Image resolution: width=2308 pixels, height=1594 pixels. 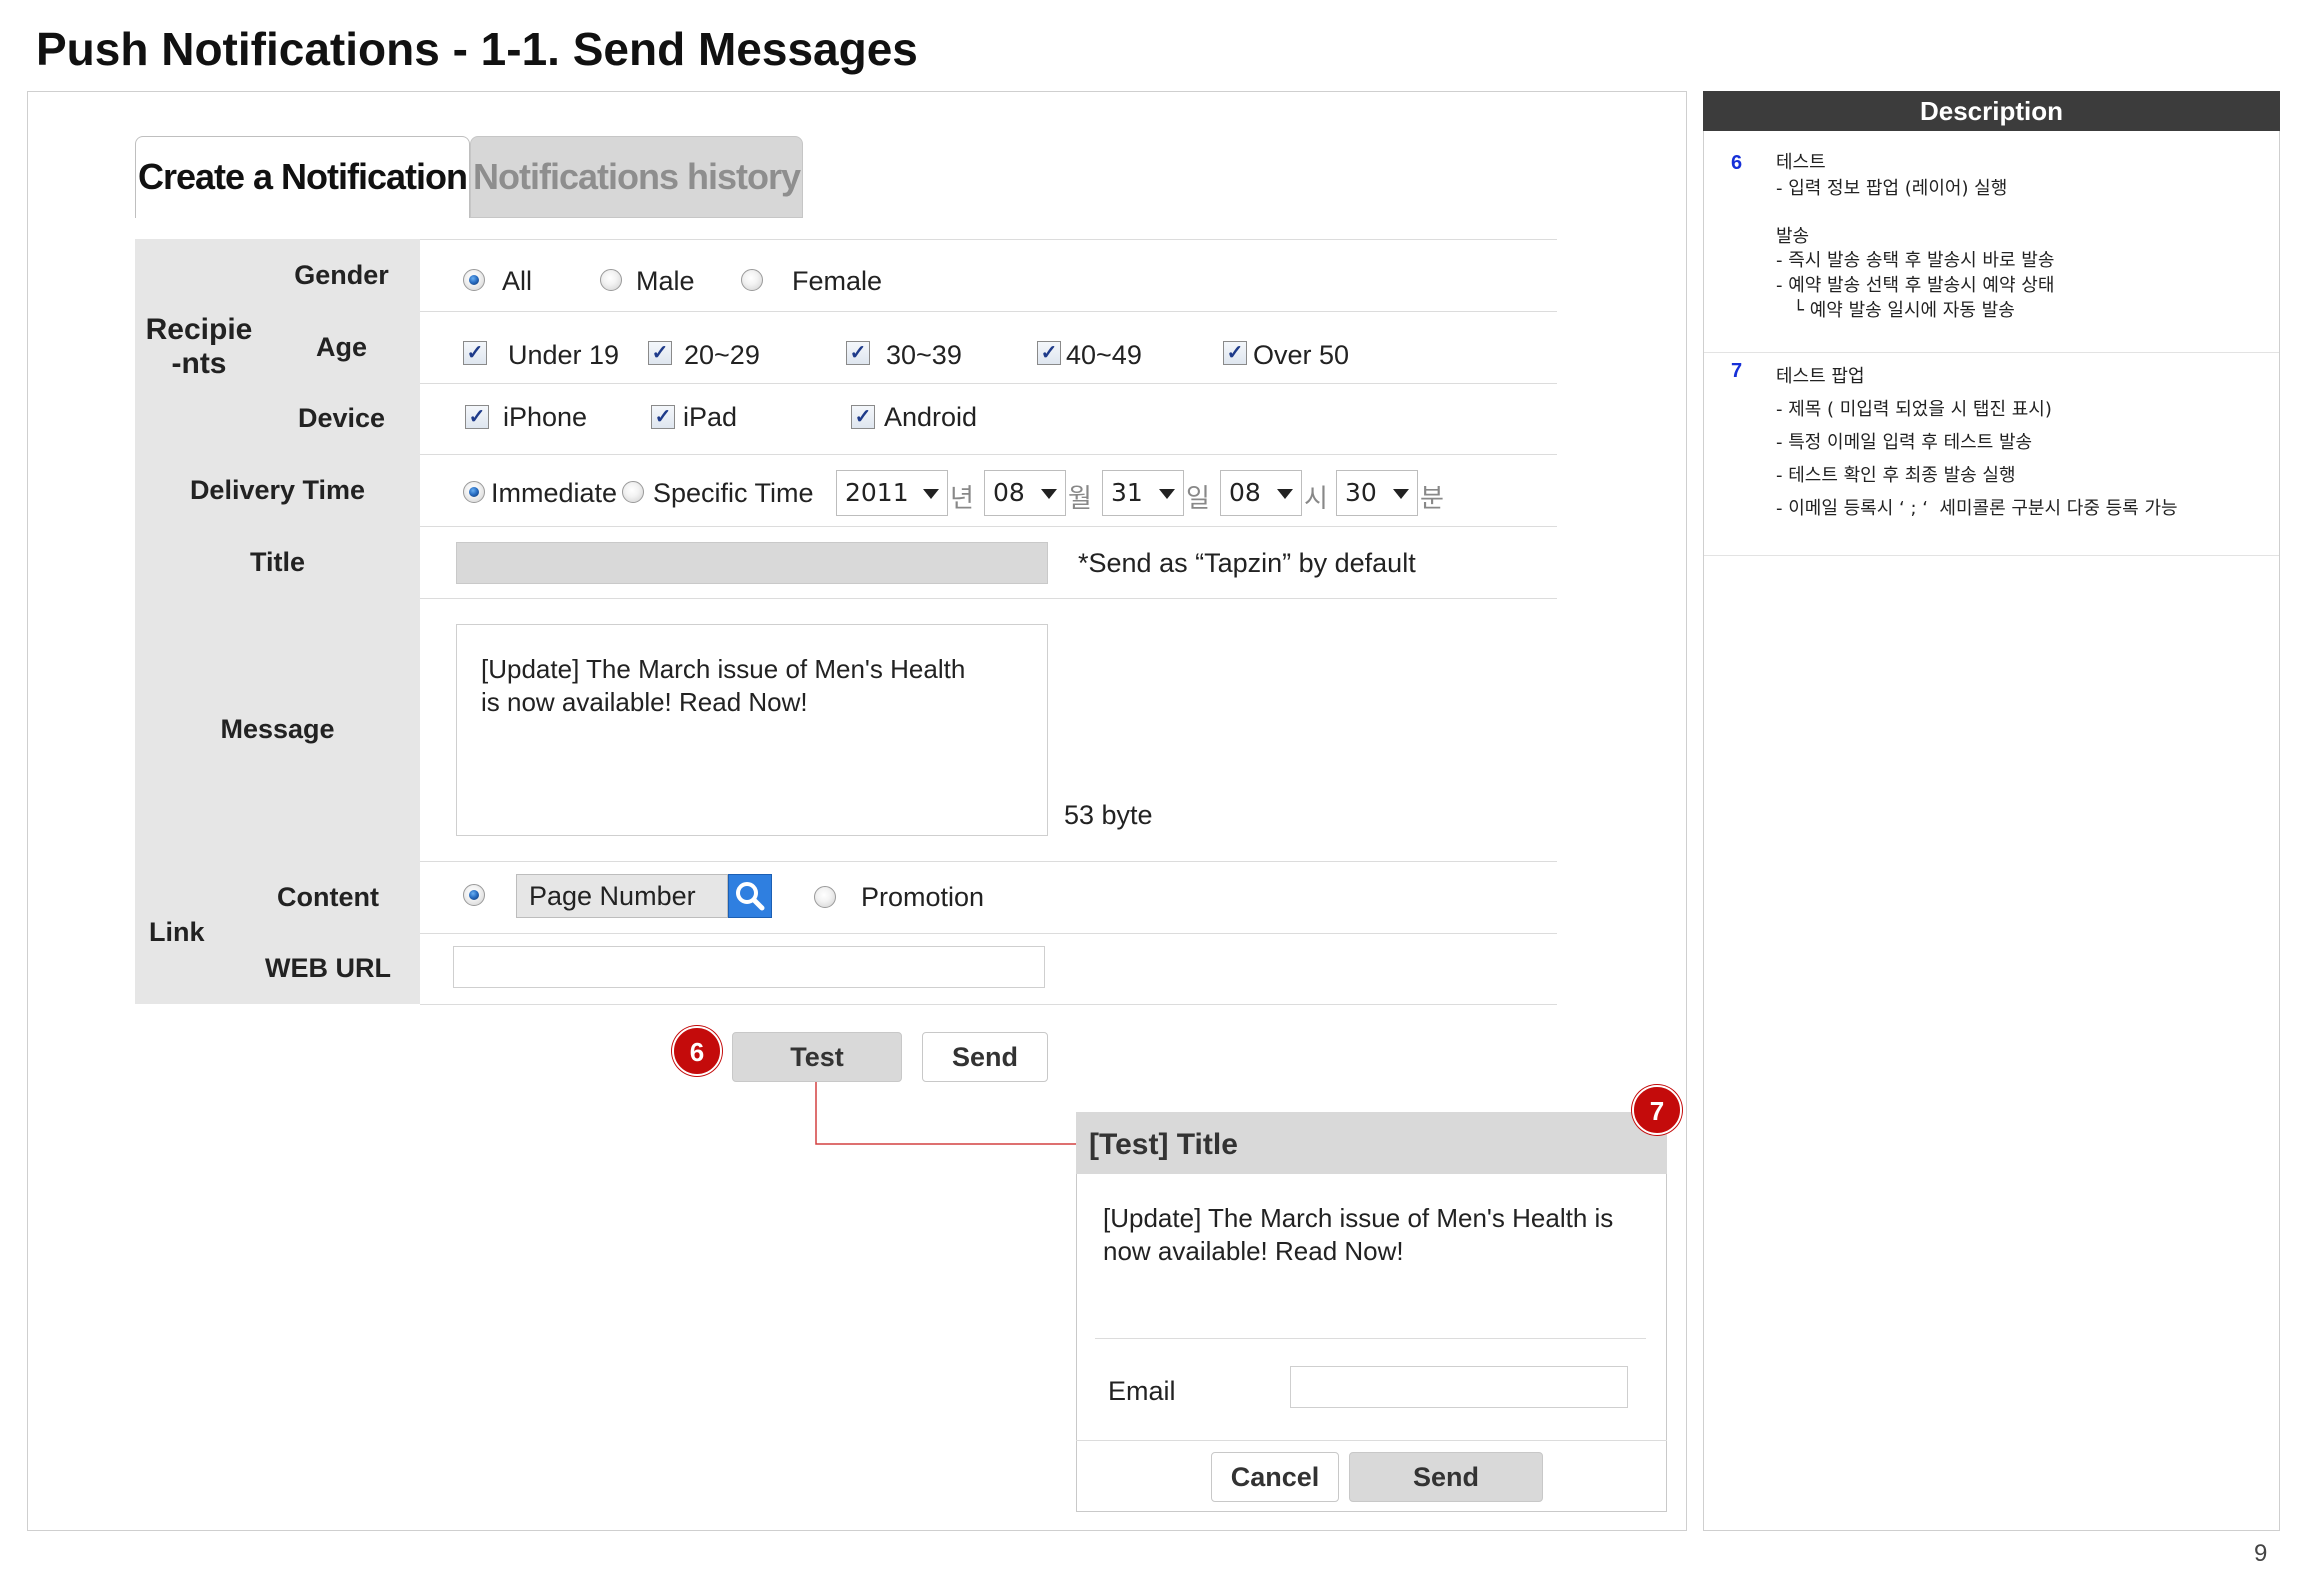 I want to click on popup-footer-divider, so click(x=1371, y=1440).